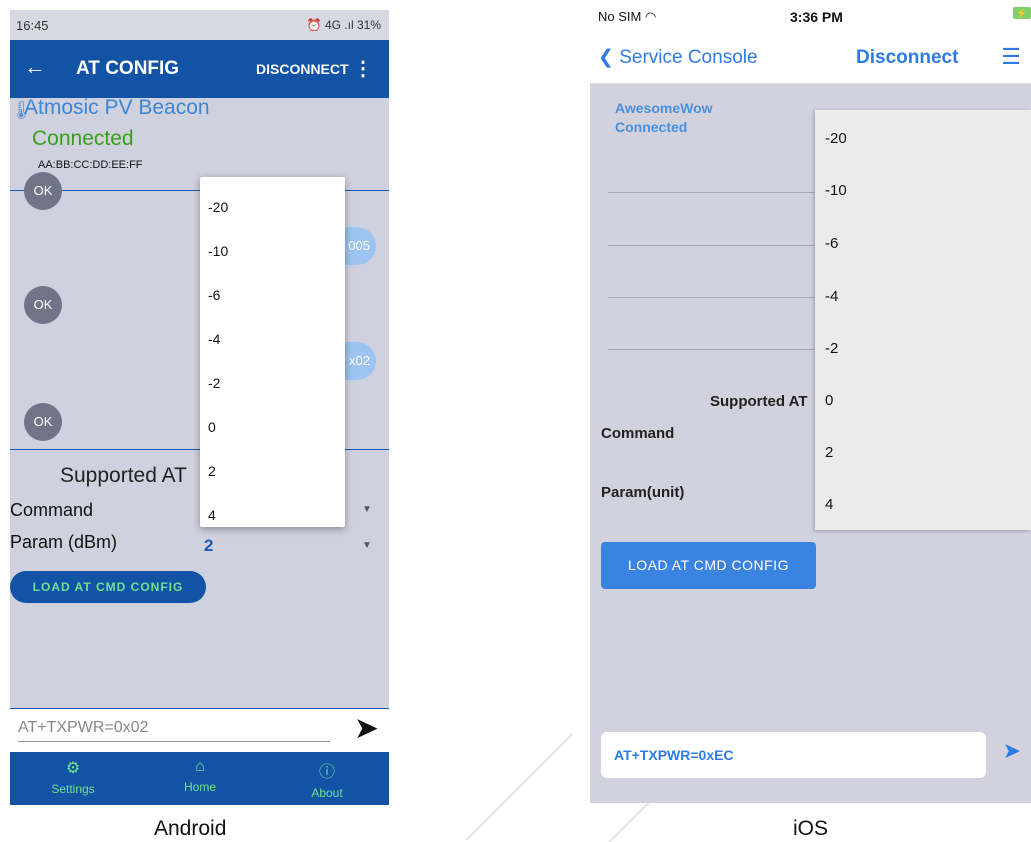 This screenshot has width=1031, height=842. Describe the element at coordinates (199, 69) in the screenshot. I see `android-app-bar: ← AT CONFIG DISCONNECT ⋮` at that location.